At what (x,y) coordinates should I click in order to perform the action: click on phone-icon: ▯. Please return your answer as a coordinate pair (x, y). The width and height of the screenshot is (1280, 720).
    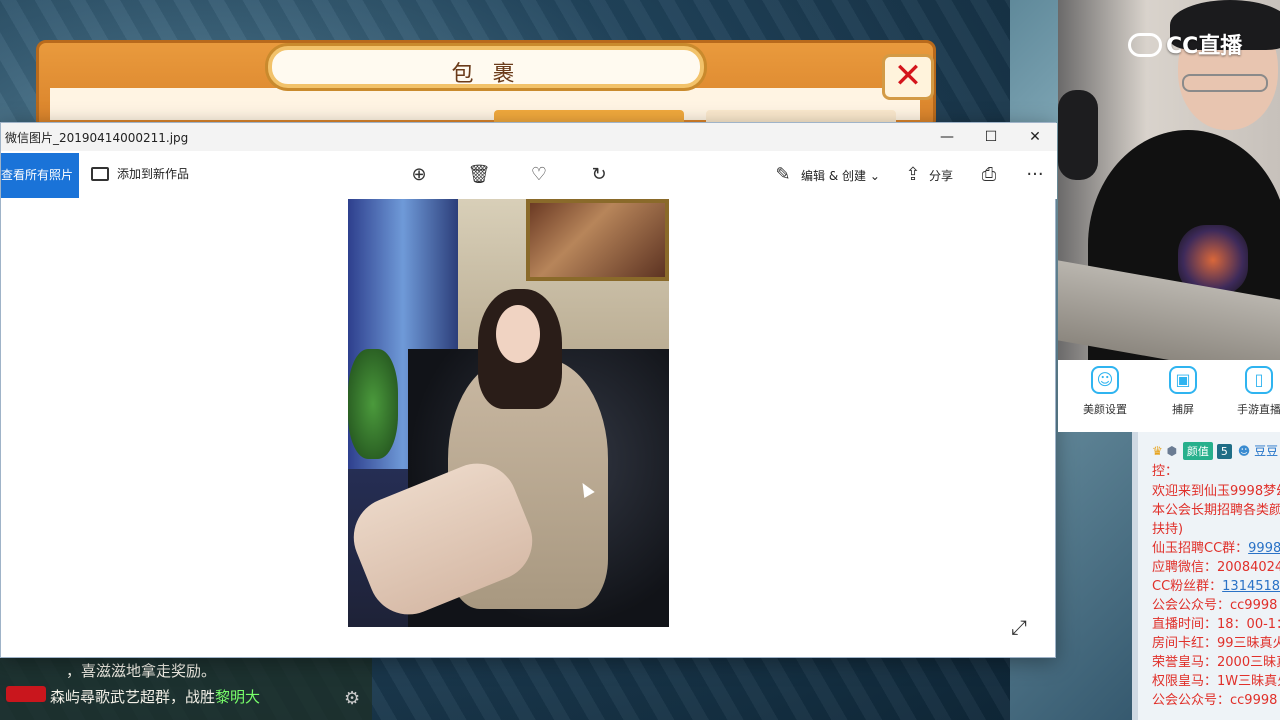
    Looking at the image, I should click on (1259, 380).